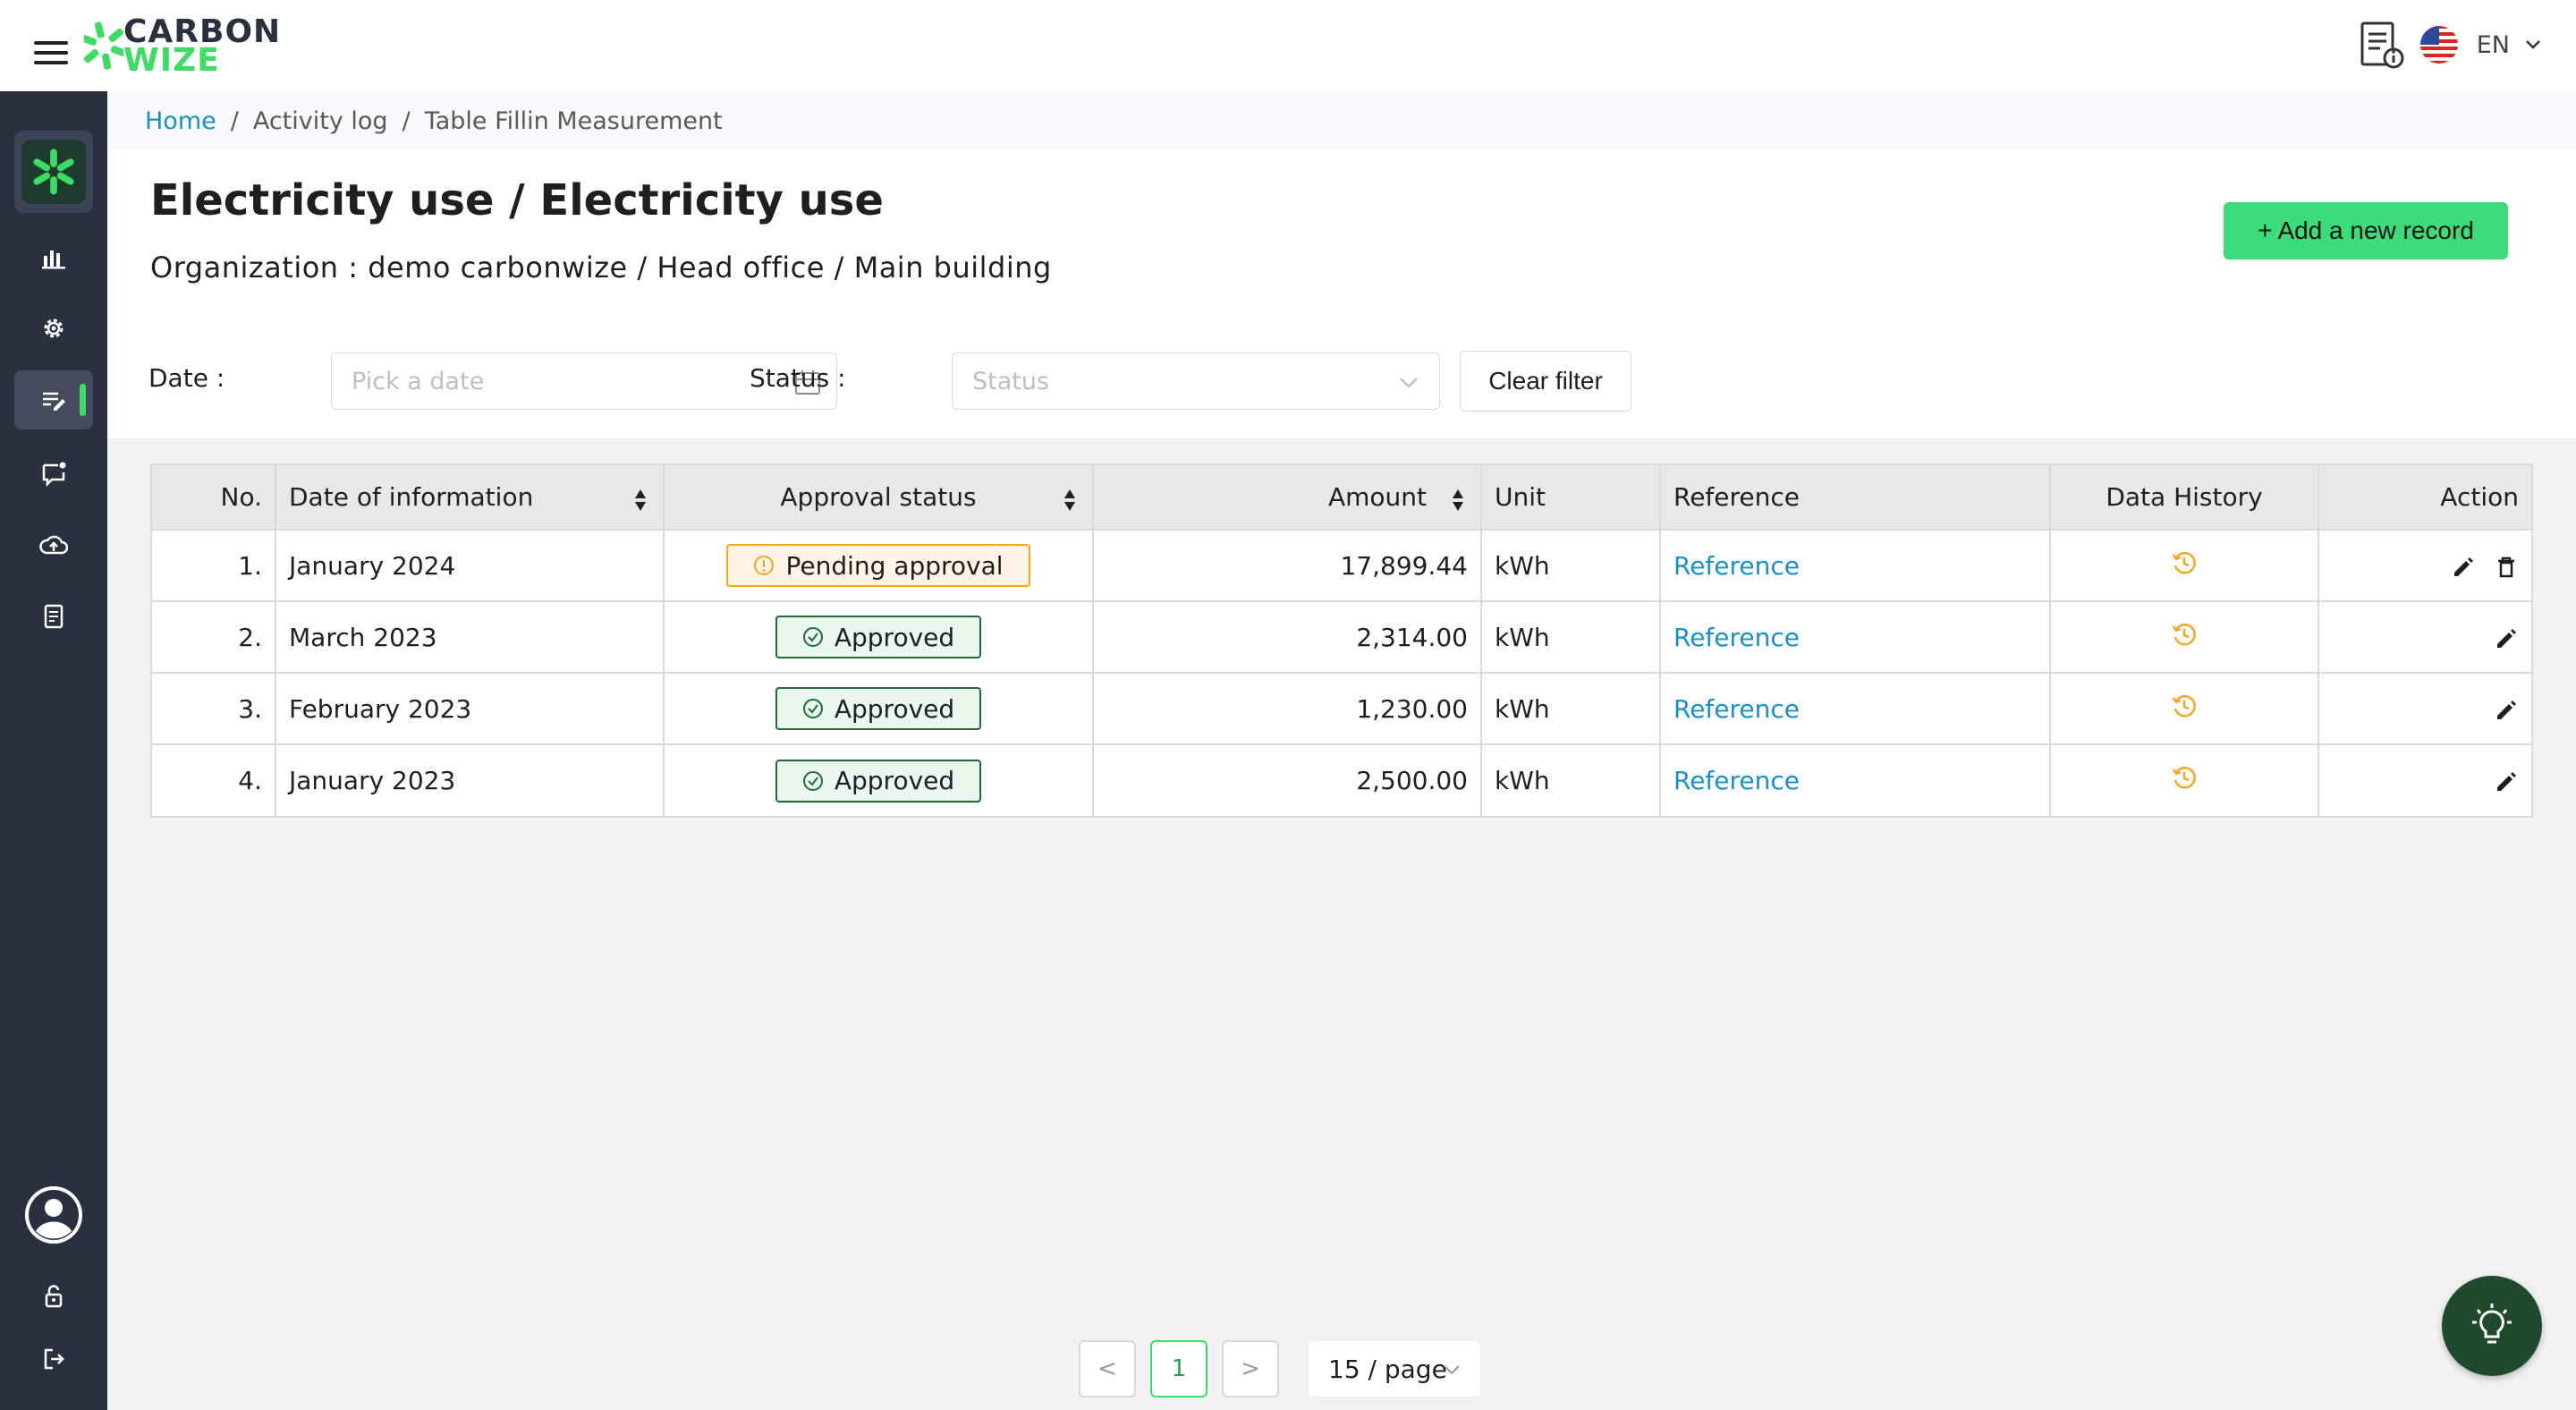  Describe the element at coordinates (1288, 46) in the screenshot. I see `top-bar: CARBON WIZE EN` at that location.